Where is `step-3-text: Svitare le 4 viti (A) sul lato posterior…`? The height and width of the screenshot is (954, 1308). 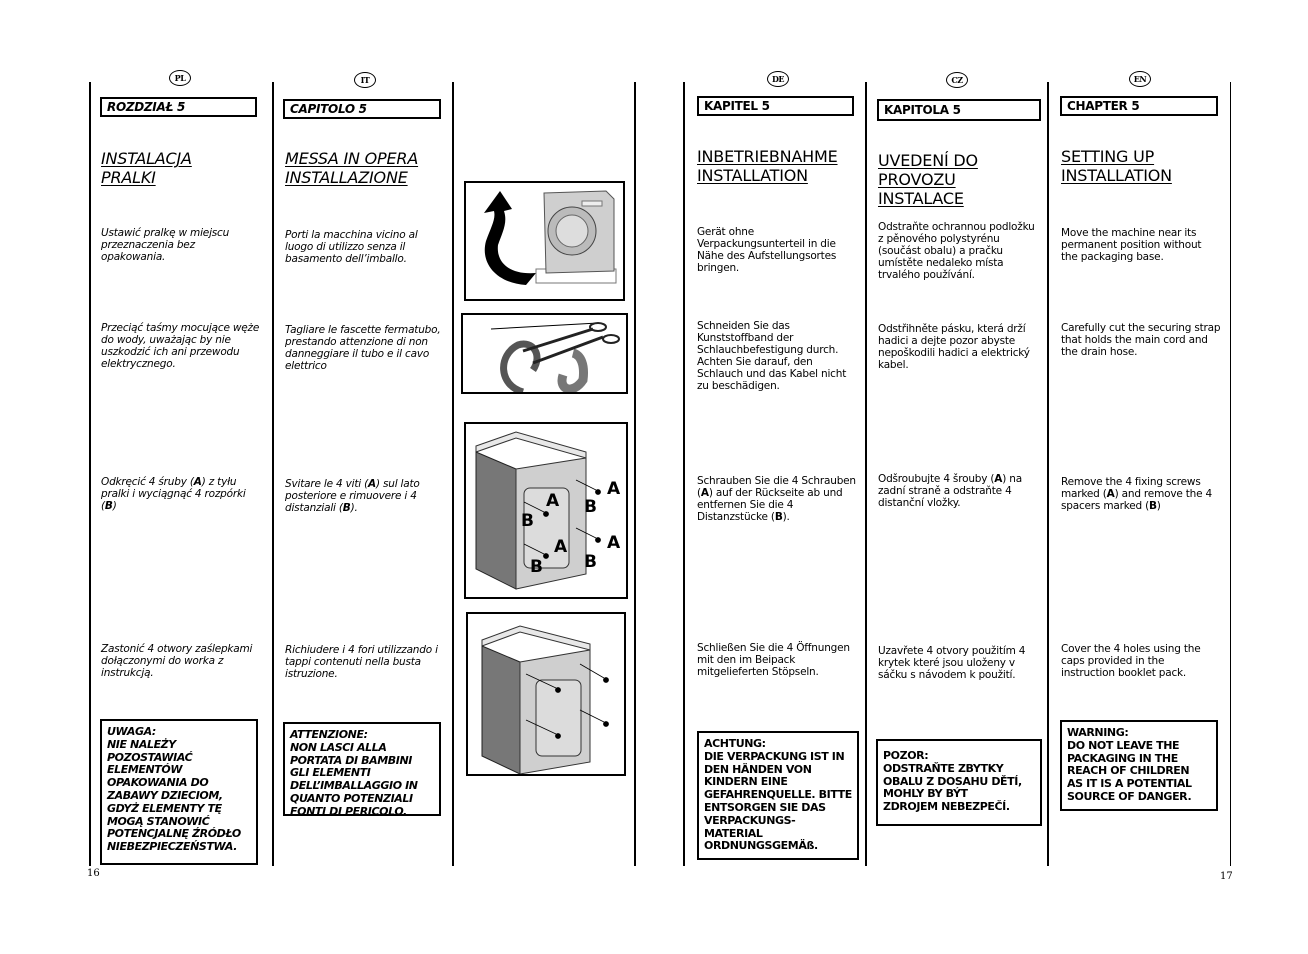 step-3-text: Svitare le 4 viti (A) sul lato posterior… is located at coordinates (352, 496).